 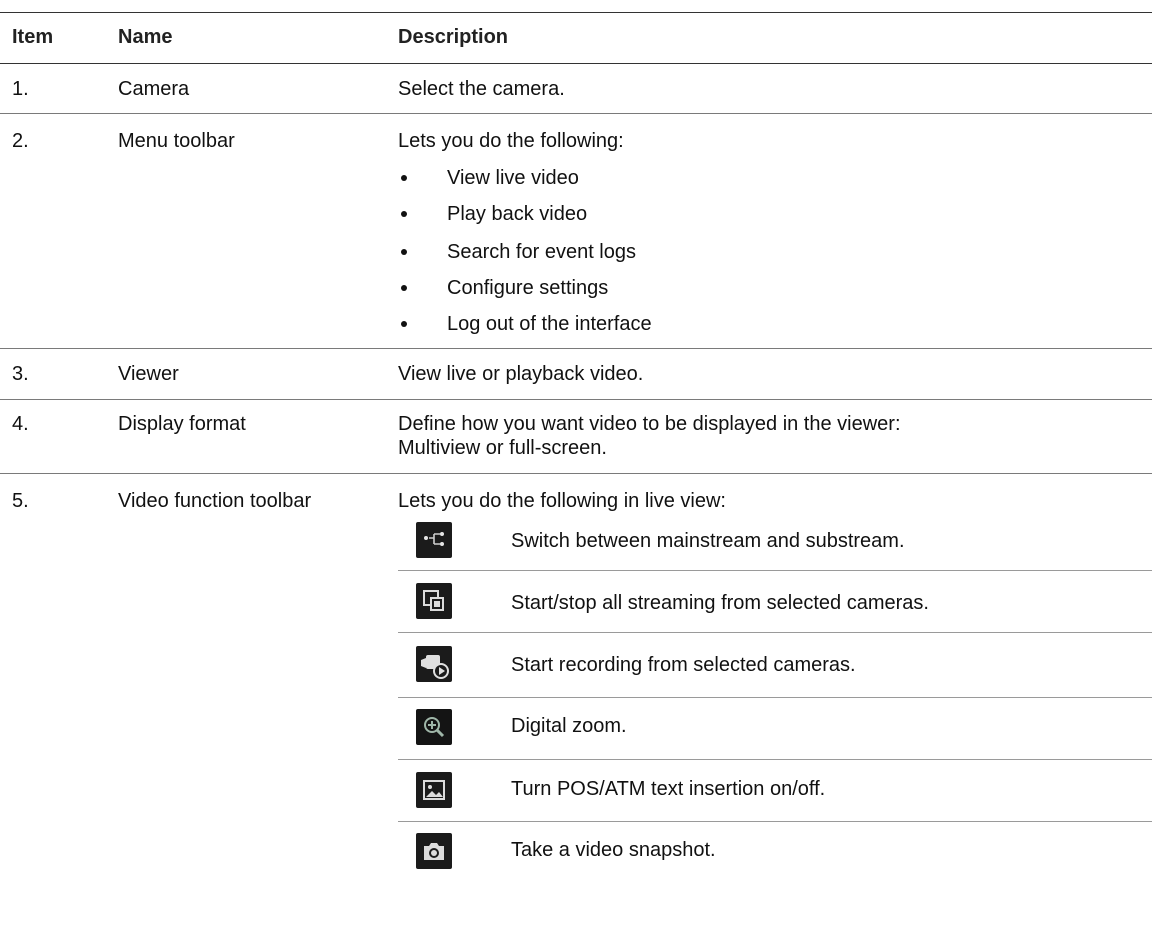 I want to click on row-4-description-line2: Multiview or full-screen., so click(x=502, y=448).